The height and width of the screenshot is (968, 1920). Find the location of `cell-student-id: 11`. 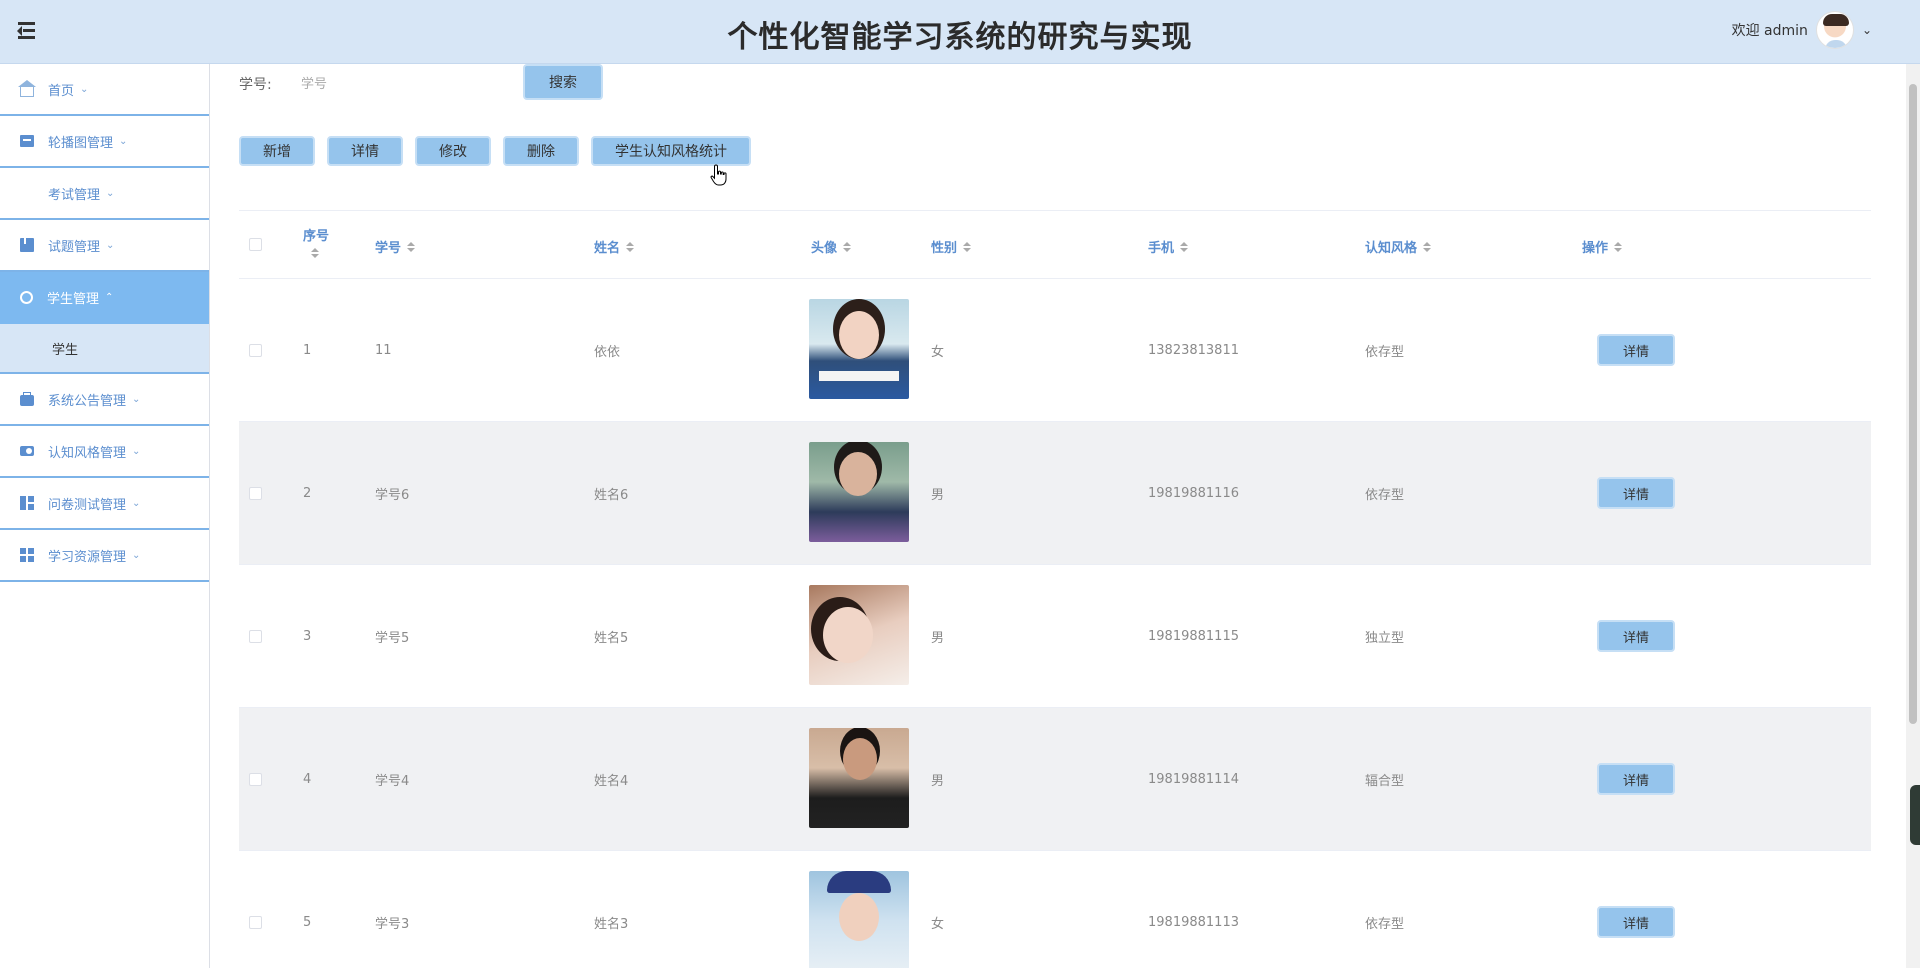

cell-student-id: 11 is located at coordinates (383, 350).